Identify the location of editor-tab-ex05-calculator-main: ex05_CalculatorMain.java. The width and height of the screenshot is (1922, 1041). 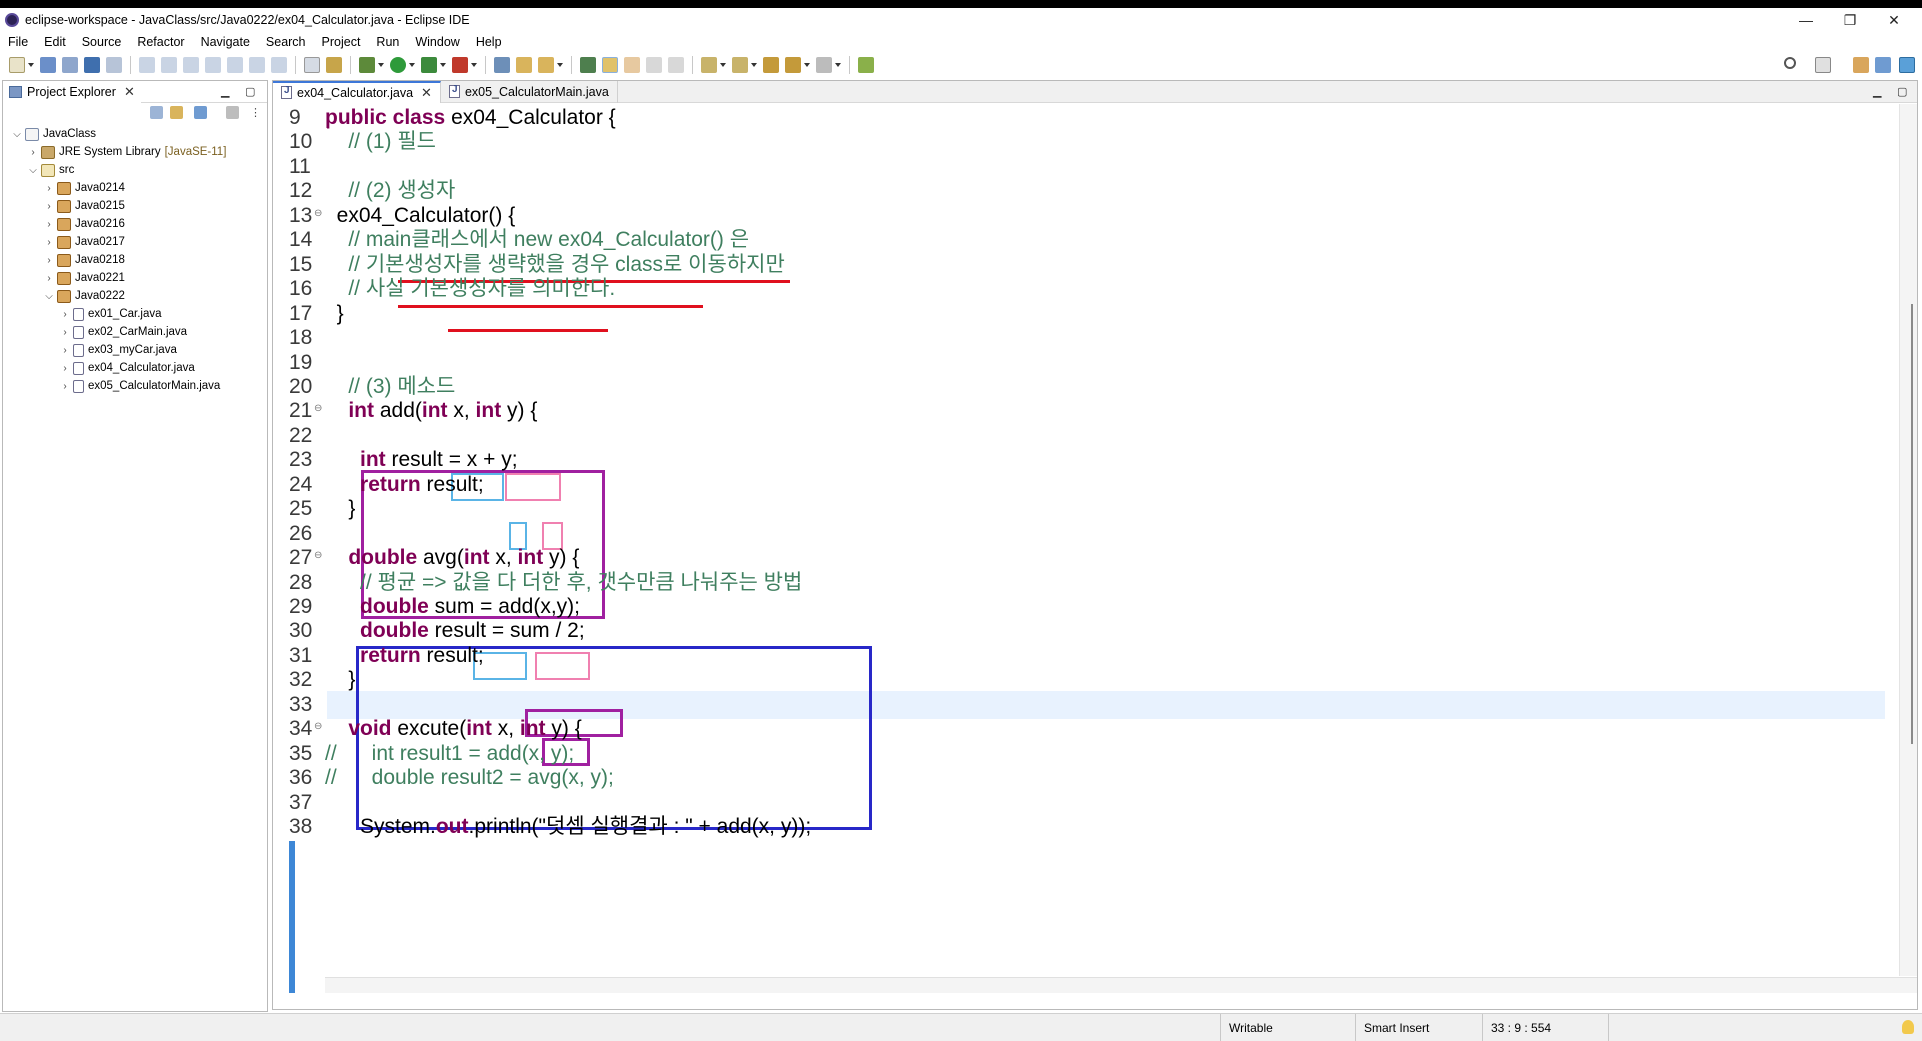
(529, 91).